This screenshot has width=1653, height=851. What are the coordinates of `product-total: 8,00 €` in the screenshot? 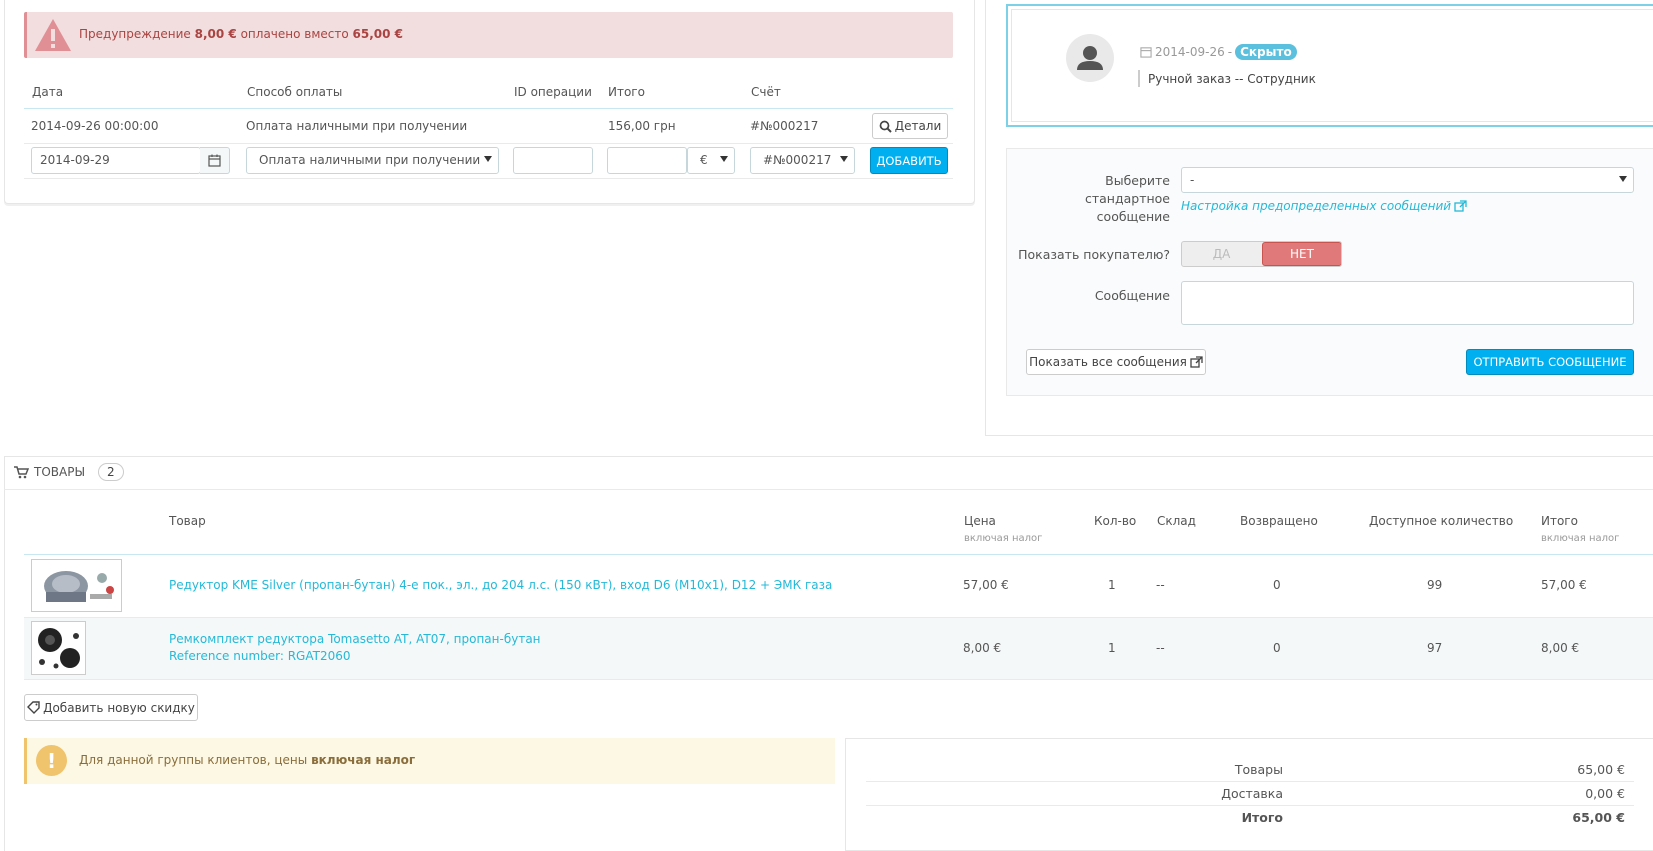 It's located at (1560, 648).